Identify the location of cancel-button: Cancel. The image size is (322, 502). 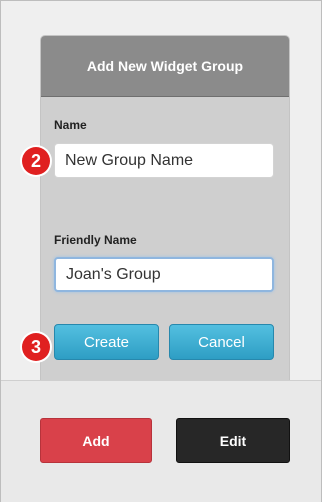
(221, 342).